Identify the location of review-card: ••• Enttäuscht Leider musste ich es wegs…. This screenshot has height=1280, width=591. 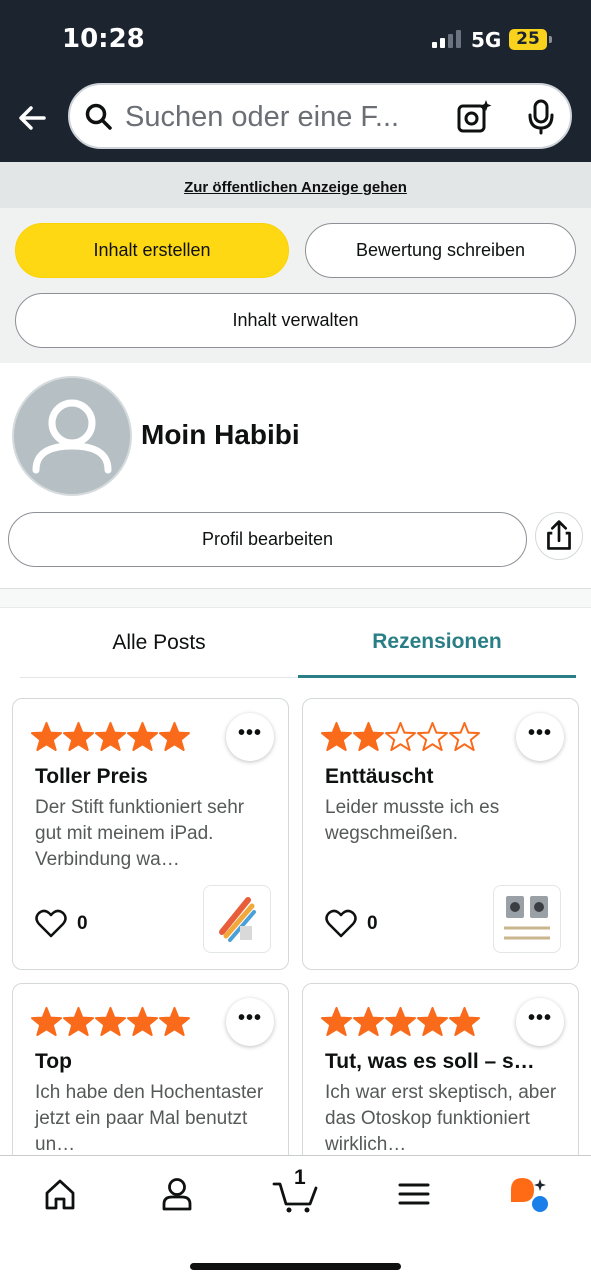
(440, 834).